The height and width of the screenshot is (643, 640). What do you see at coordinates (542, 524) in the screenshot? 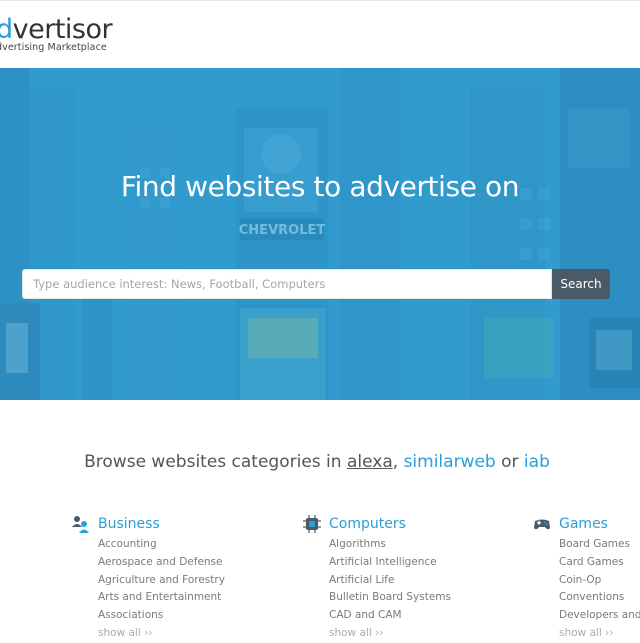
I see `gamepad-icon` at bounding box center [542, 524].